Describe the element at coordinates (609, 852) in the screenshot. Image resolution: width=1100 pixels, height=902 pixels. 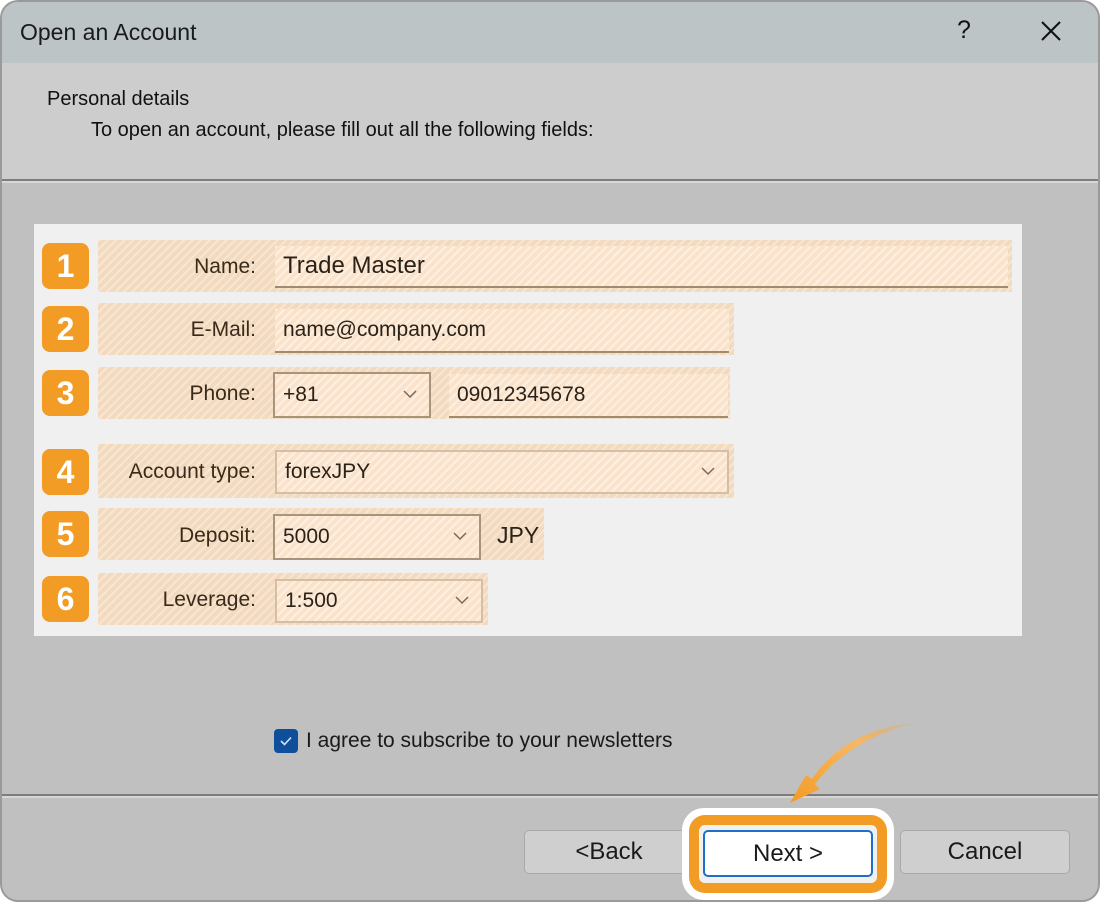
I see `back-button: <Back` at that location.